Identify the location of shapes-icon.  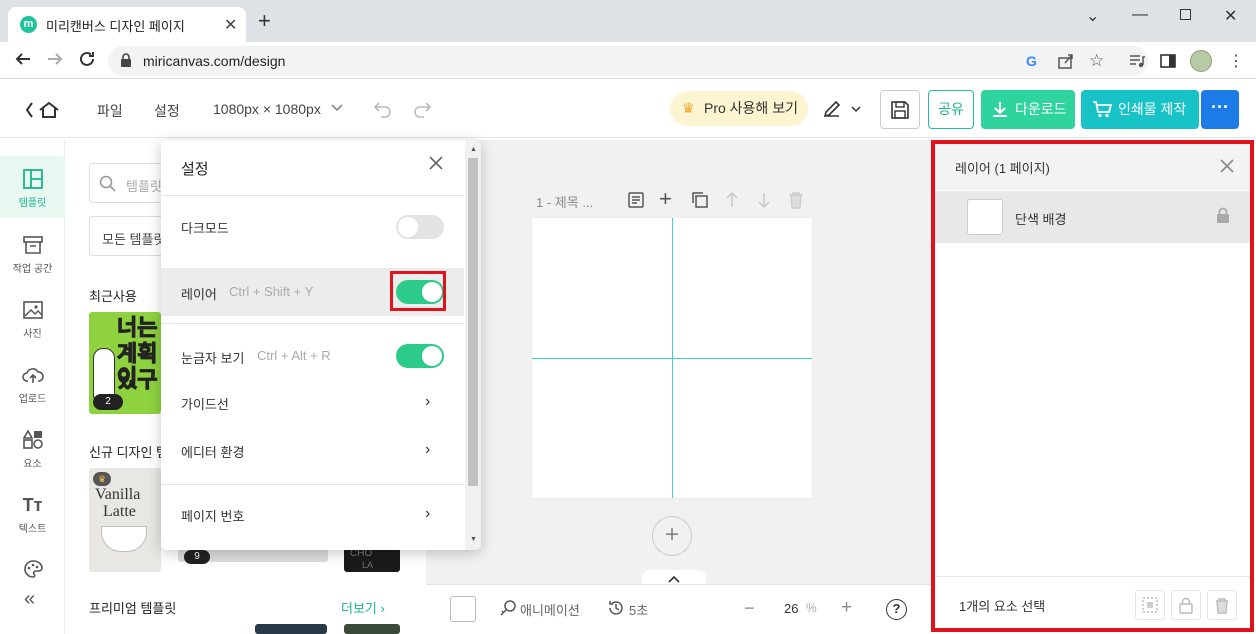
(32, 439).